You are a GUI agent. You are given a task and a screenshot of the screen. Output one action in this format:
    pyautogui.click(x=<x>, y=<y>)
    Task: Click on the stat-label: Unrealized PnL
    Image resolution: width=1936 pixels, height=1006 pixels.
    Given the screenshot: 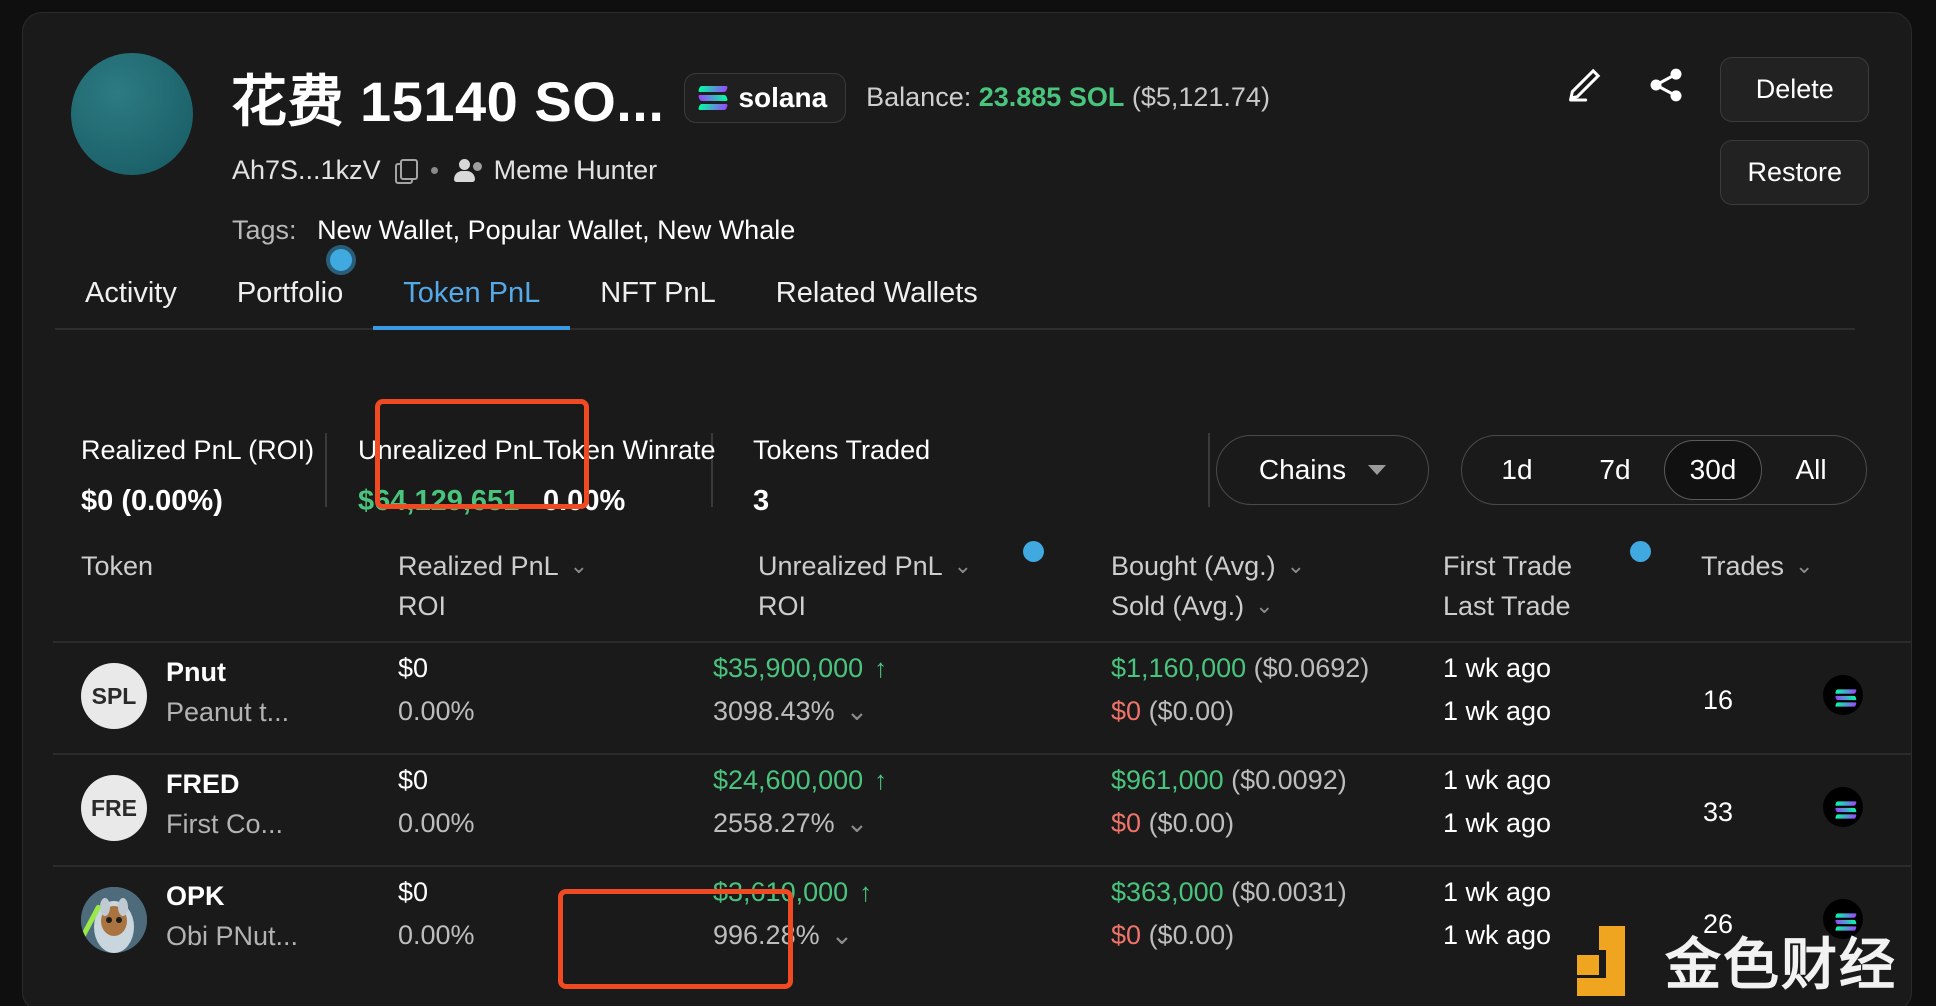 What is the action you would take?
    pyautogui.click(x=450, y=450)
    